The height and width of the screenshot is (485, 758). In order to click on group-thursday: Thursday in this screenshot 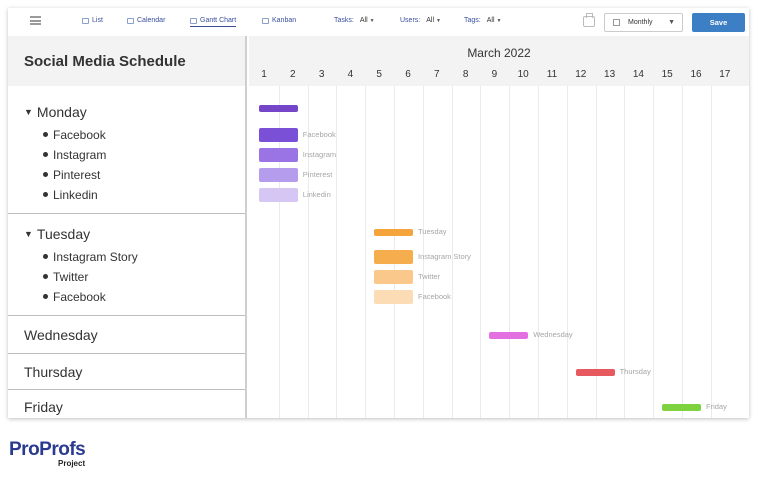, I will do `click(53, 372)`.